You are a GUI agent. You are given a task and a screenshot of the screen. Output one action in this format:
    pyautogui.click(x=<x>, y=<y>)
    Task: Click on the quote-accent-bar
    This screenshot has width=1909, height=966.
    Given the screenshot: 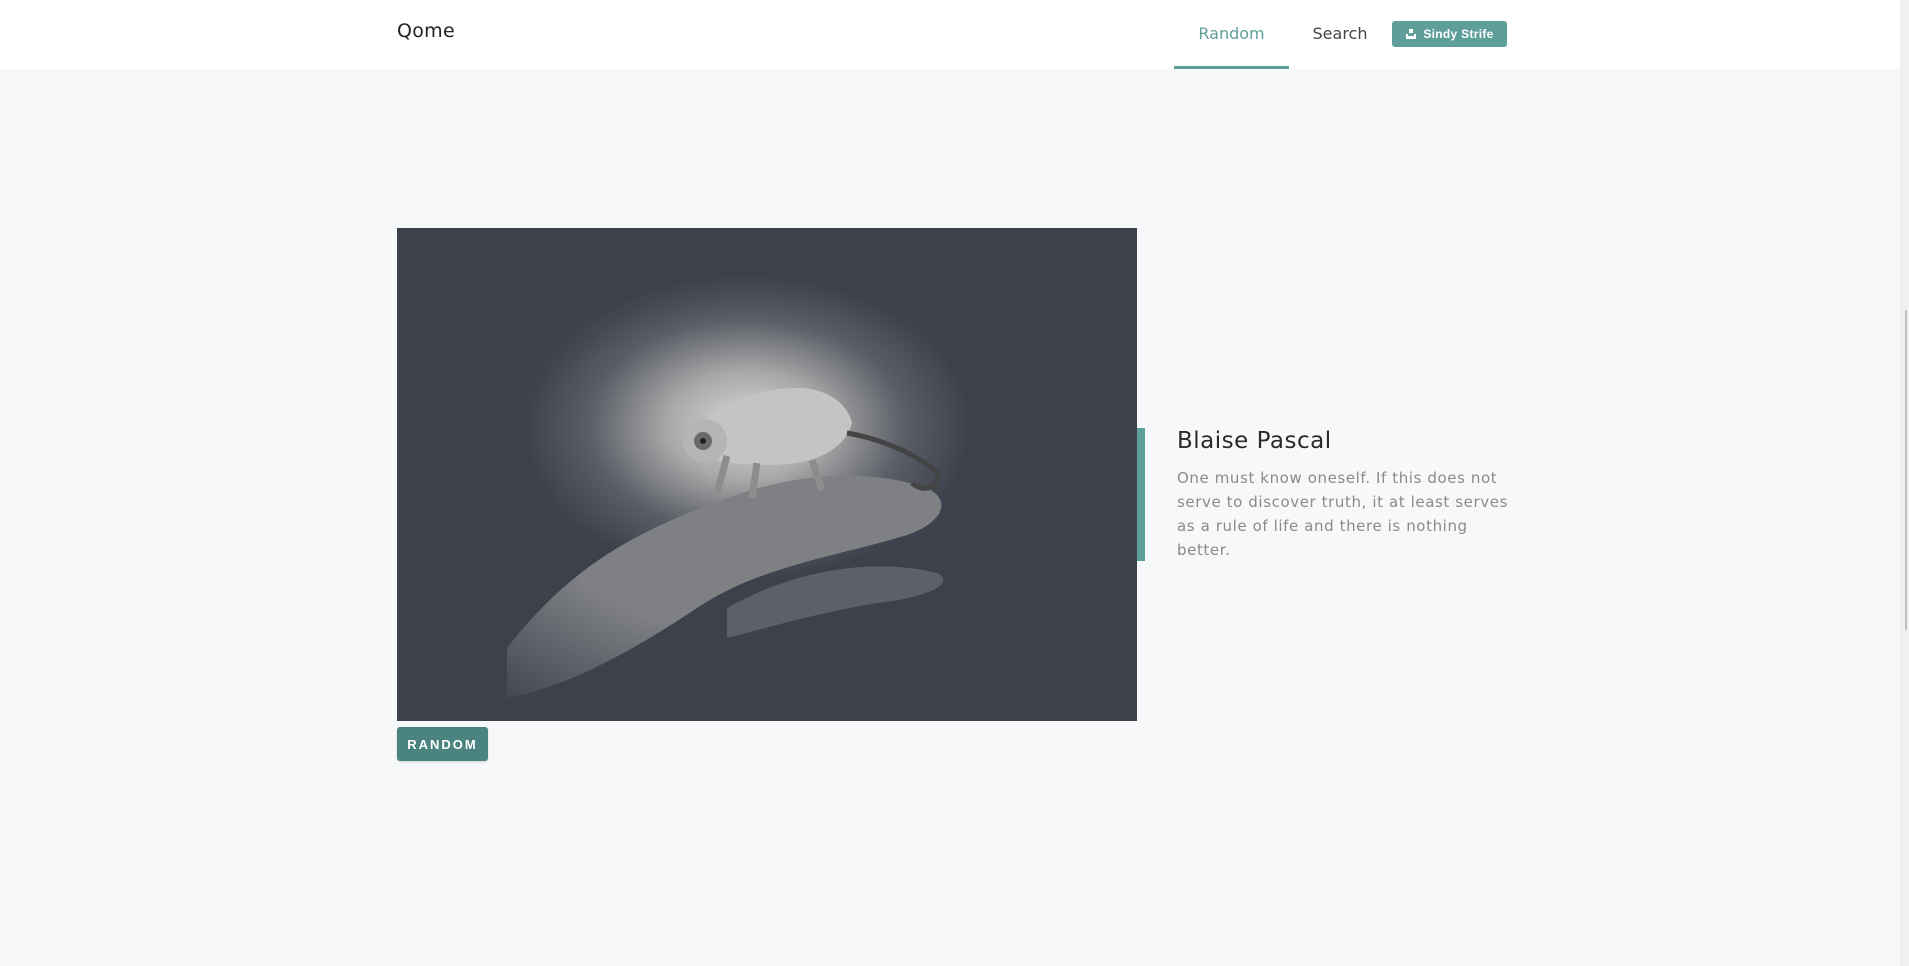 What is the action you would take?
    pyautogui.click(x=1141, y=494)
    